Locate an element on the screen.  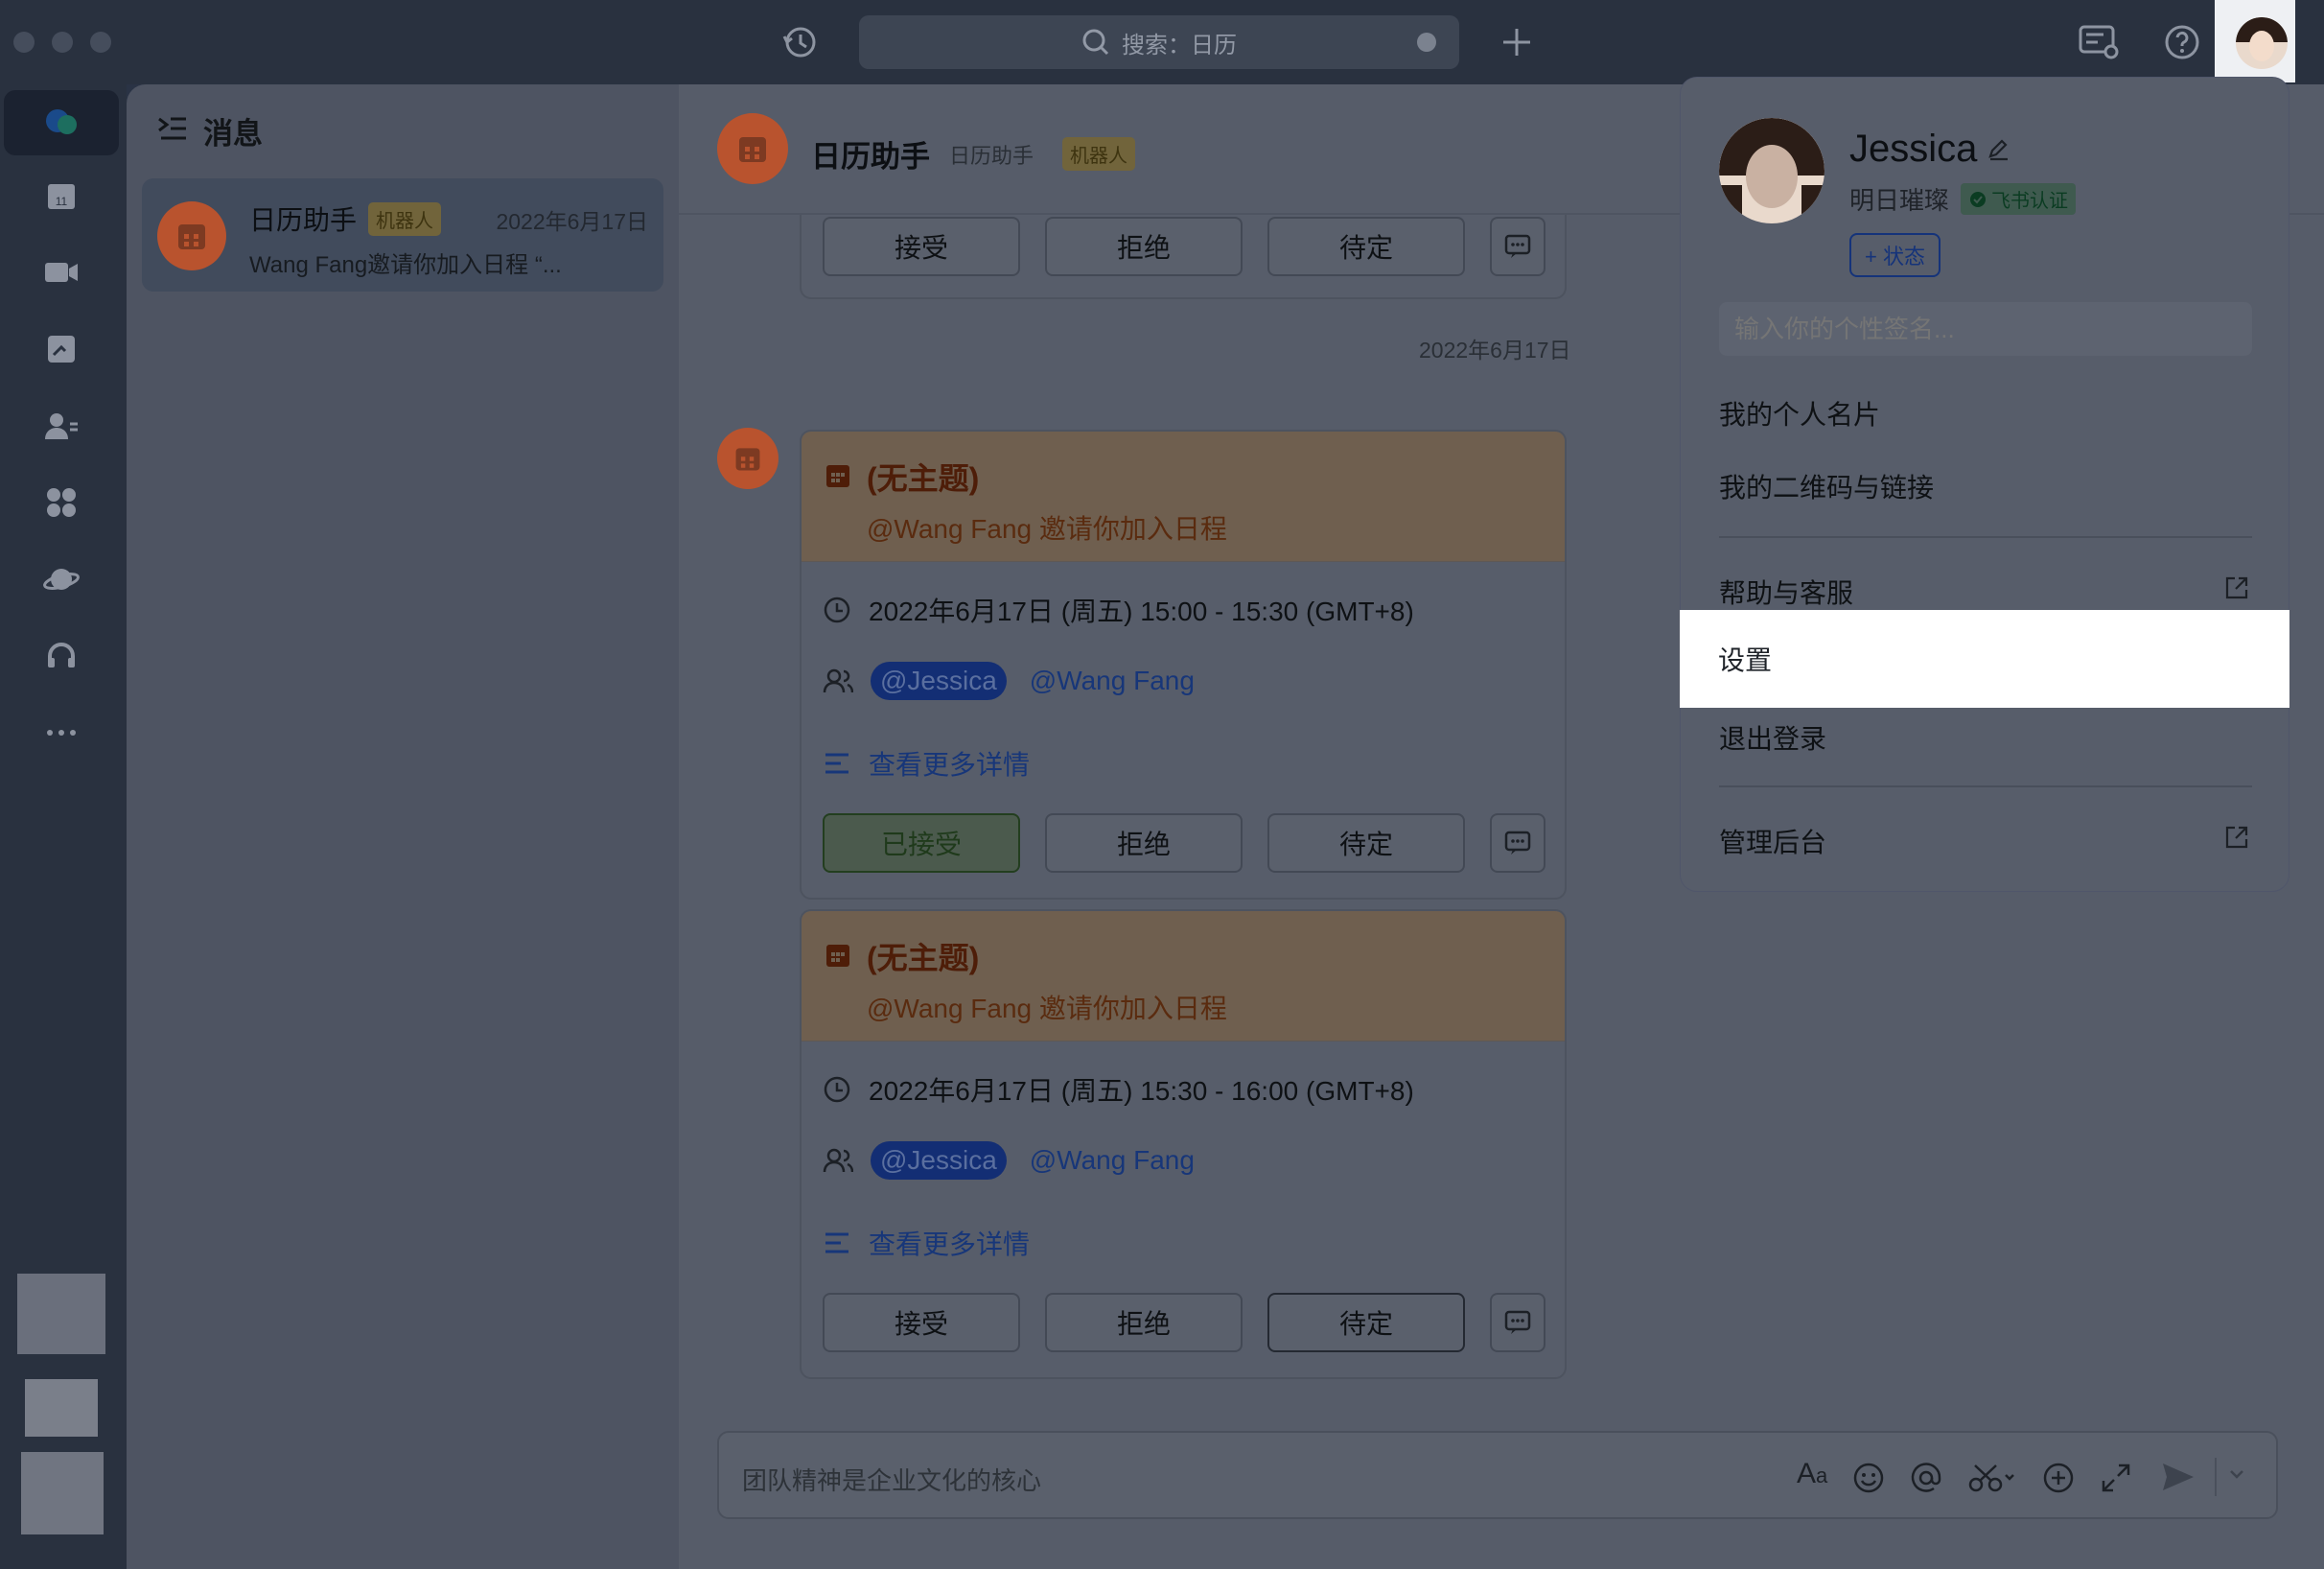
menu-item-settings-label: 设置 is located at coordinates (1745, 660).